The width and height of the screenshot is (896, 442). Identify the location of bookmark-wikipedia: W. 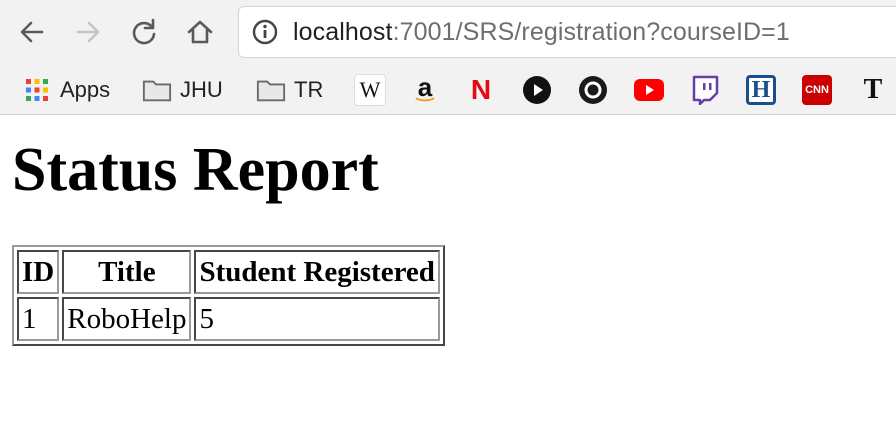
(370, 90).